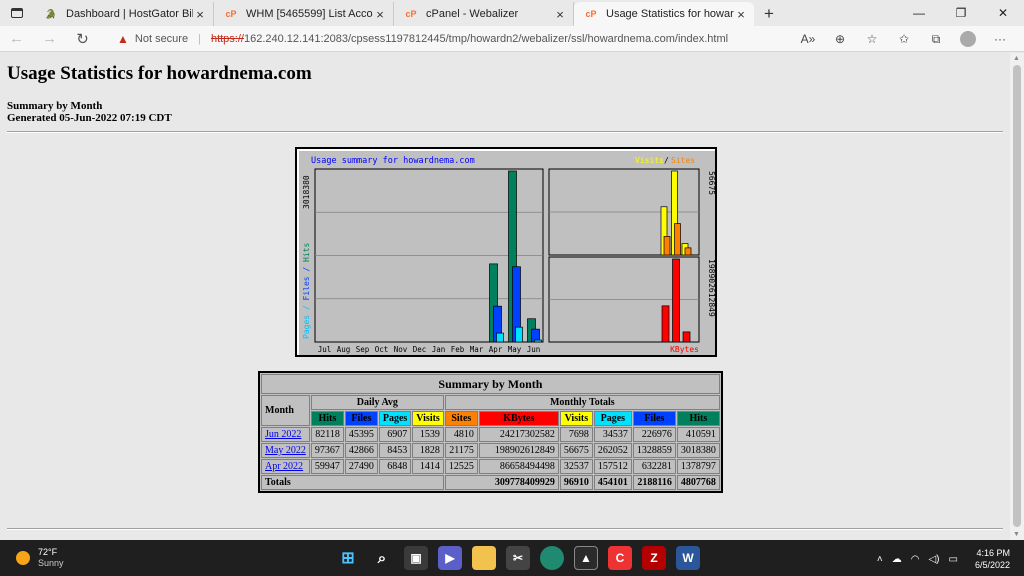 This screenshot has width=1024, height=576. What do you see at coordinates (872, 39) in the screenshot?
I see `favorite-star-icon: ☆` at bounding box center [872, 39].